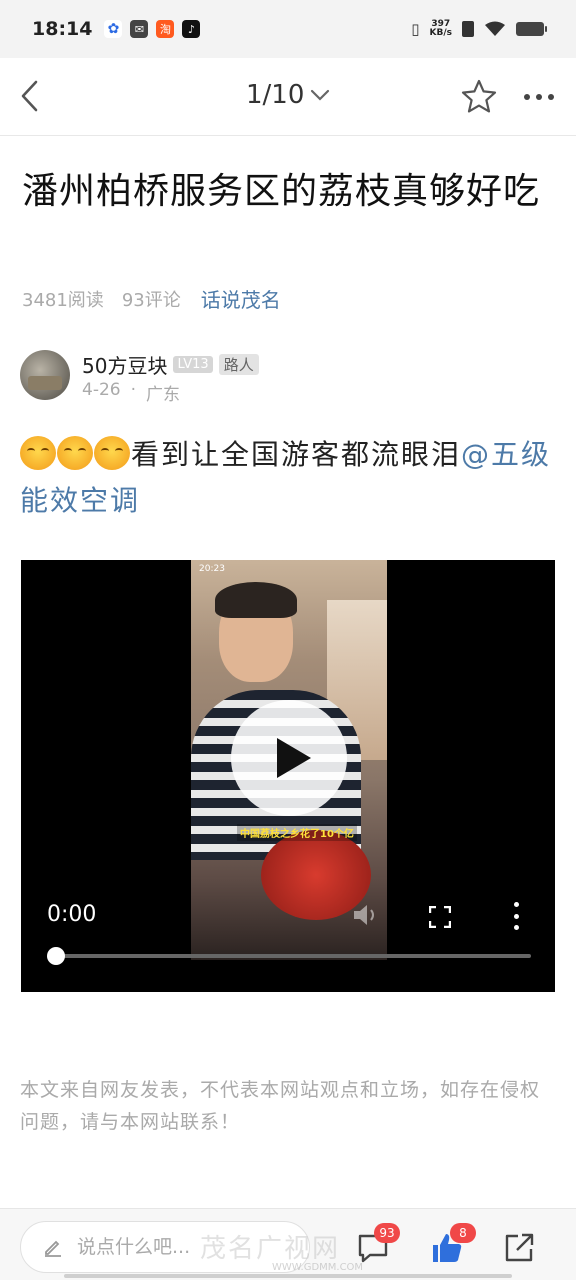  Describe the element at coordinates (45, 375) in the screenshot. I see `author-avatar` at that location.